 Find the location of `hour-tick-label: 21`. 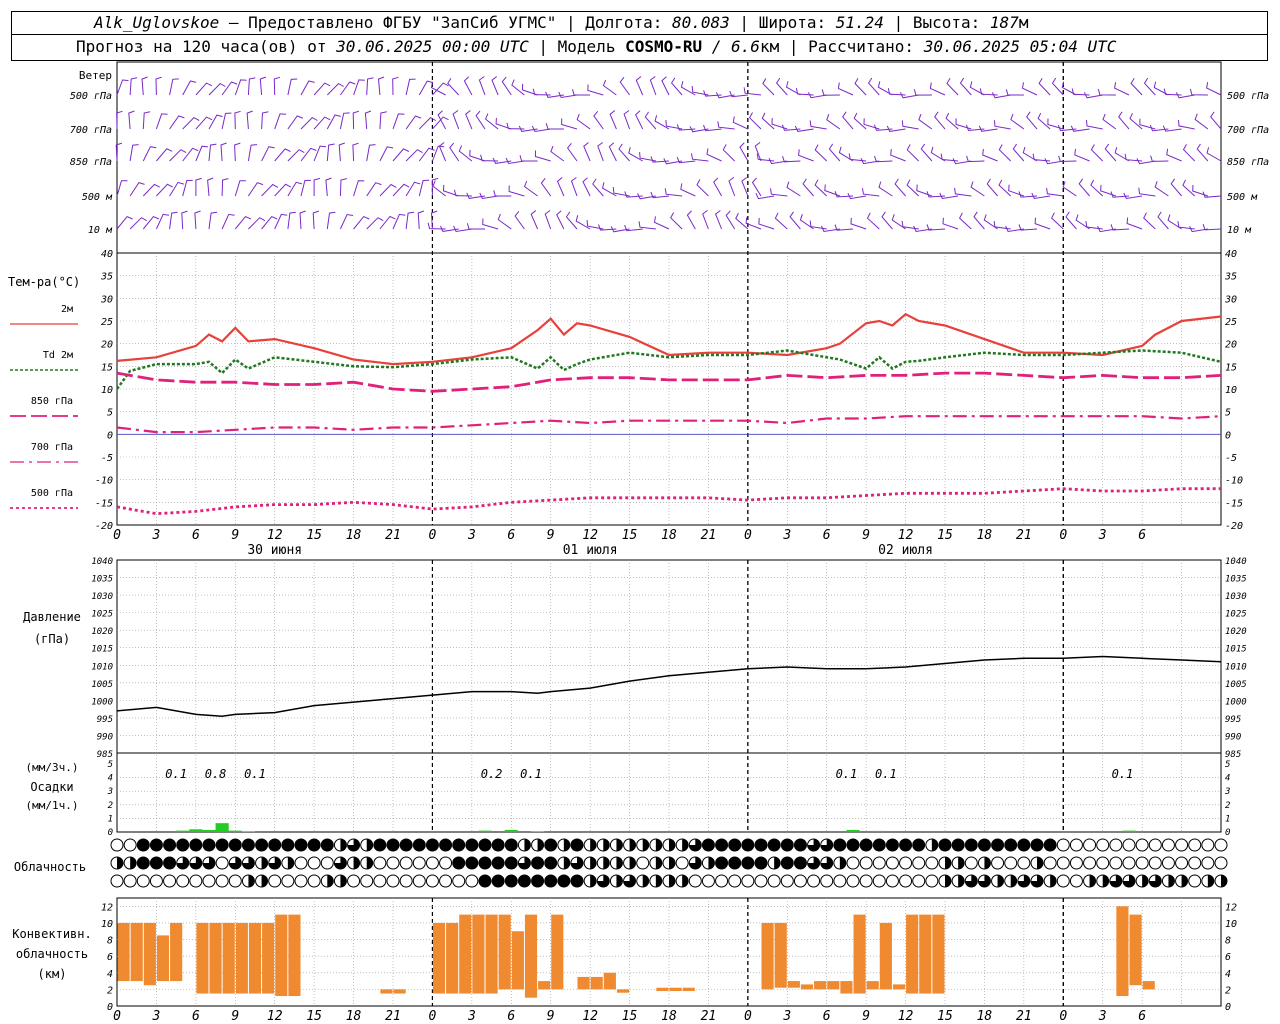

hour-tick-label: 21 is located at coordinates (709, 535).